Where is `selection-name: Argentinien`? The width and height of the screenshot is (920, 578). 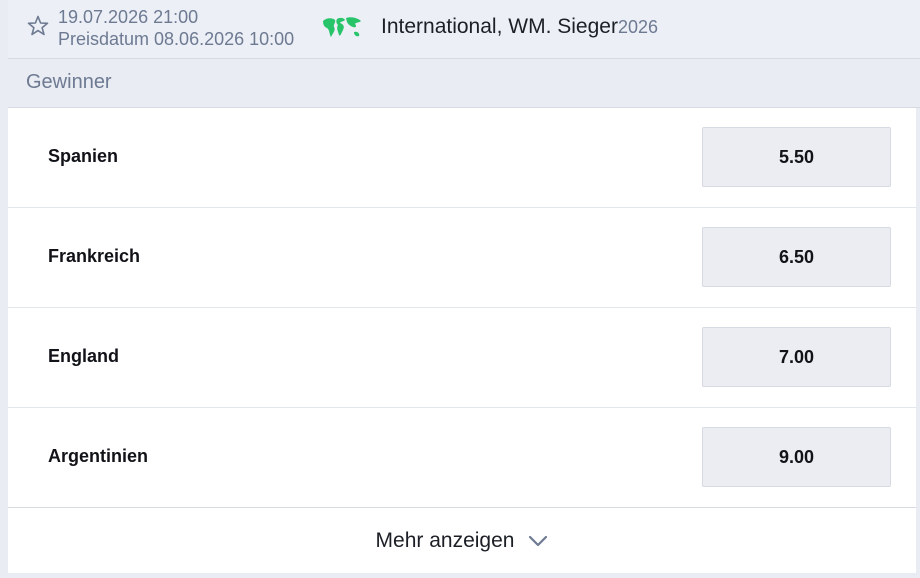 selection-name: Argentinien is located at coordinates (98, 456).